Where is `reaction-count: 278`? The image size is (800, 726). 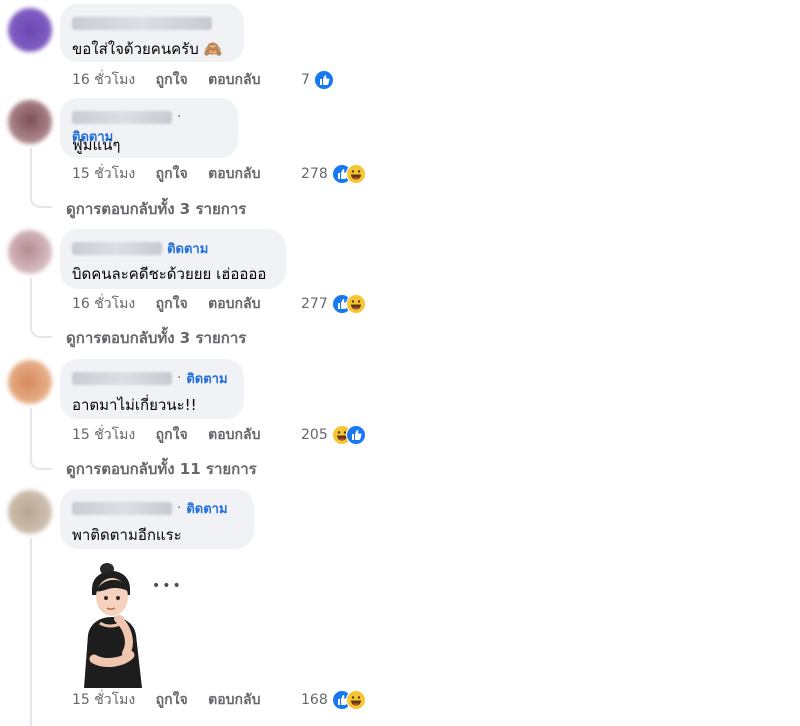 reaction-count: 278 is located at coordinates (314, 174).